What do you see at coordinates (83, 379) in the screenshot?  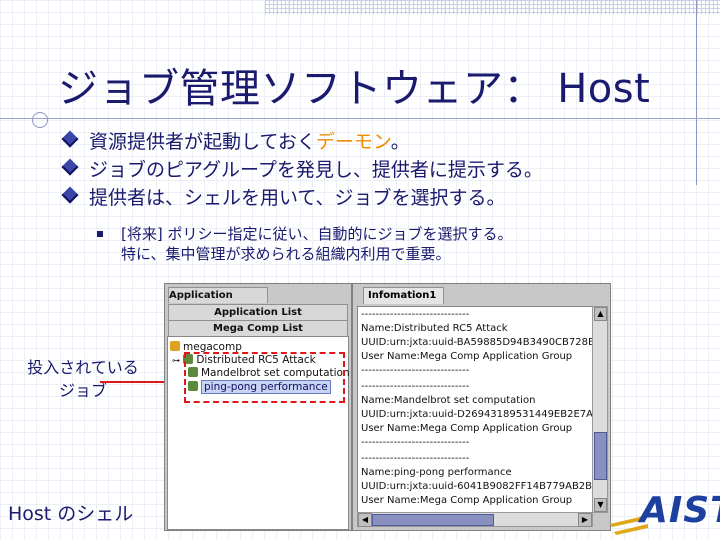 I see `callout-label: 投入されている ジョブ` at bounding box center [83, 379].